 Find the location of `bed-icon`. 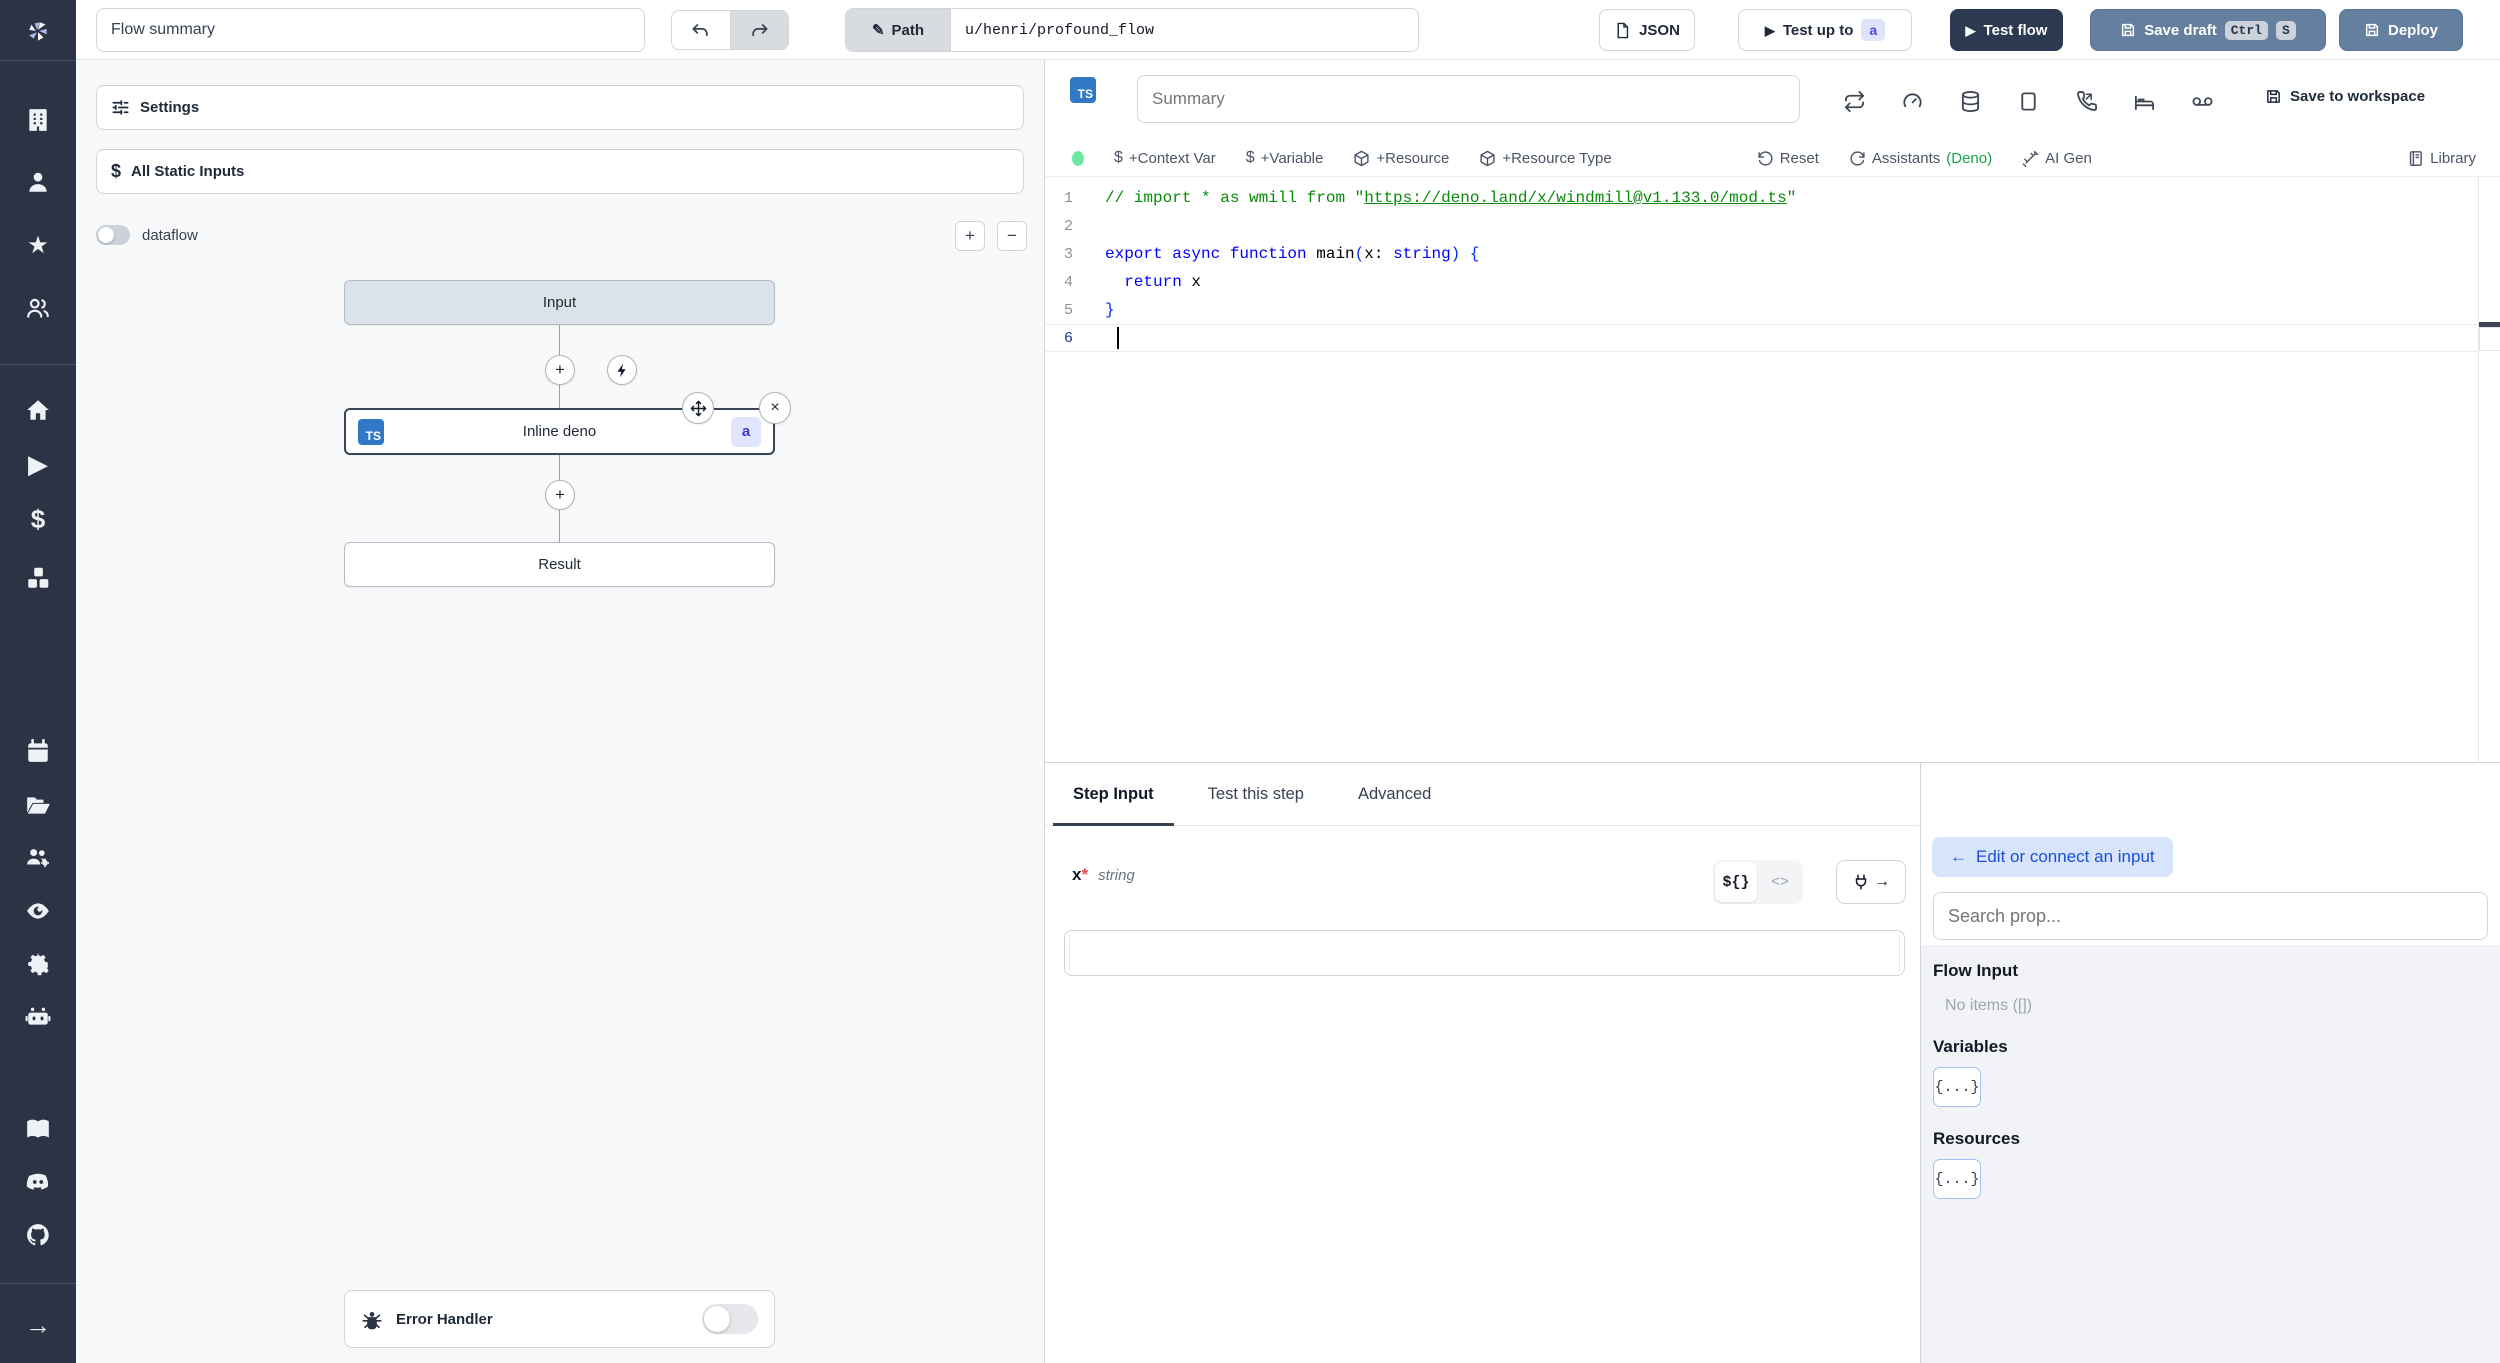

bed-icon is located at coordinates (2144, 101).